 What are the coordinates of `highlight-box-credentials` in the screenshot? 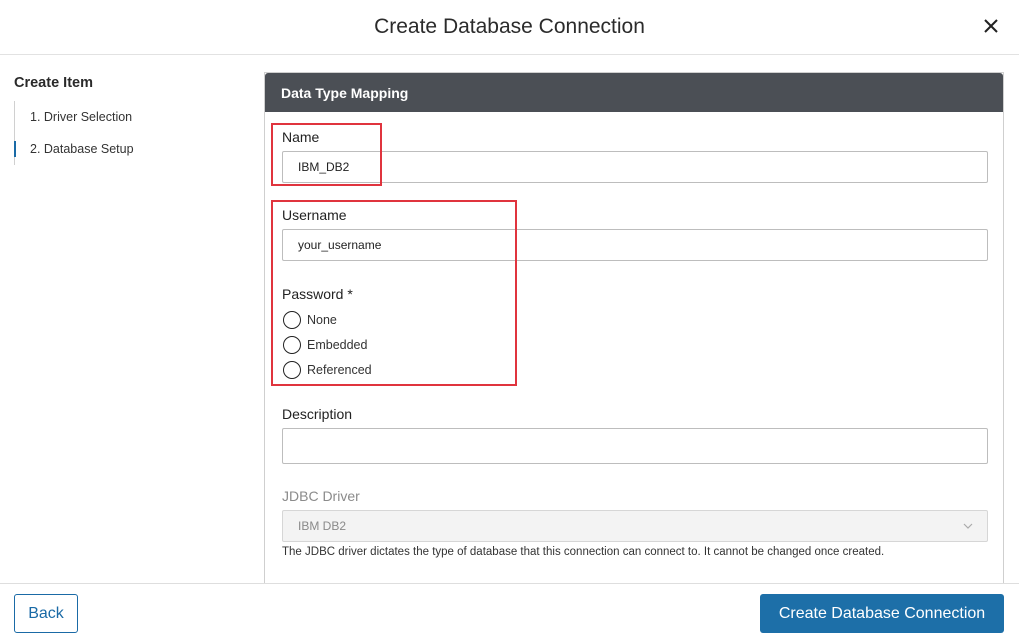 It's located at (394, 293).